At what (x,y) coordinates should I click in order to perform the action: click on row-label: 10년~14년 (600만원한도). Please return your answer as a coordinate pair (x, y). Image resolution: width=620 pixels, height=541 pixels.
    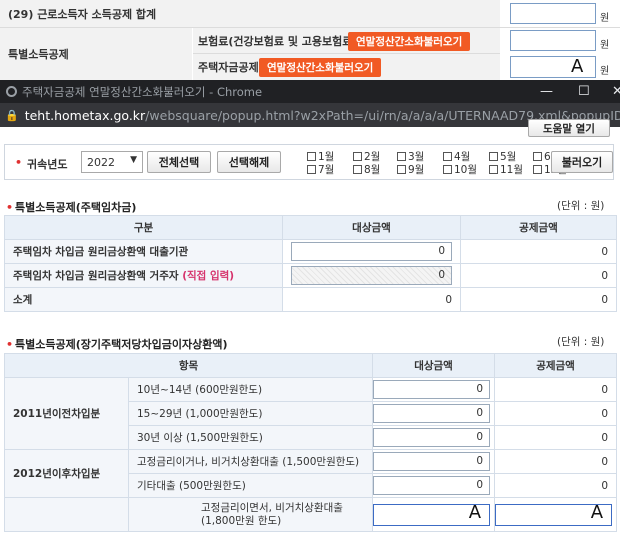
    Looking at the image, I should click on (250, 389).